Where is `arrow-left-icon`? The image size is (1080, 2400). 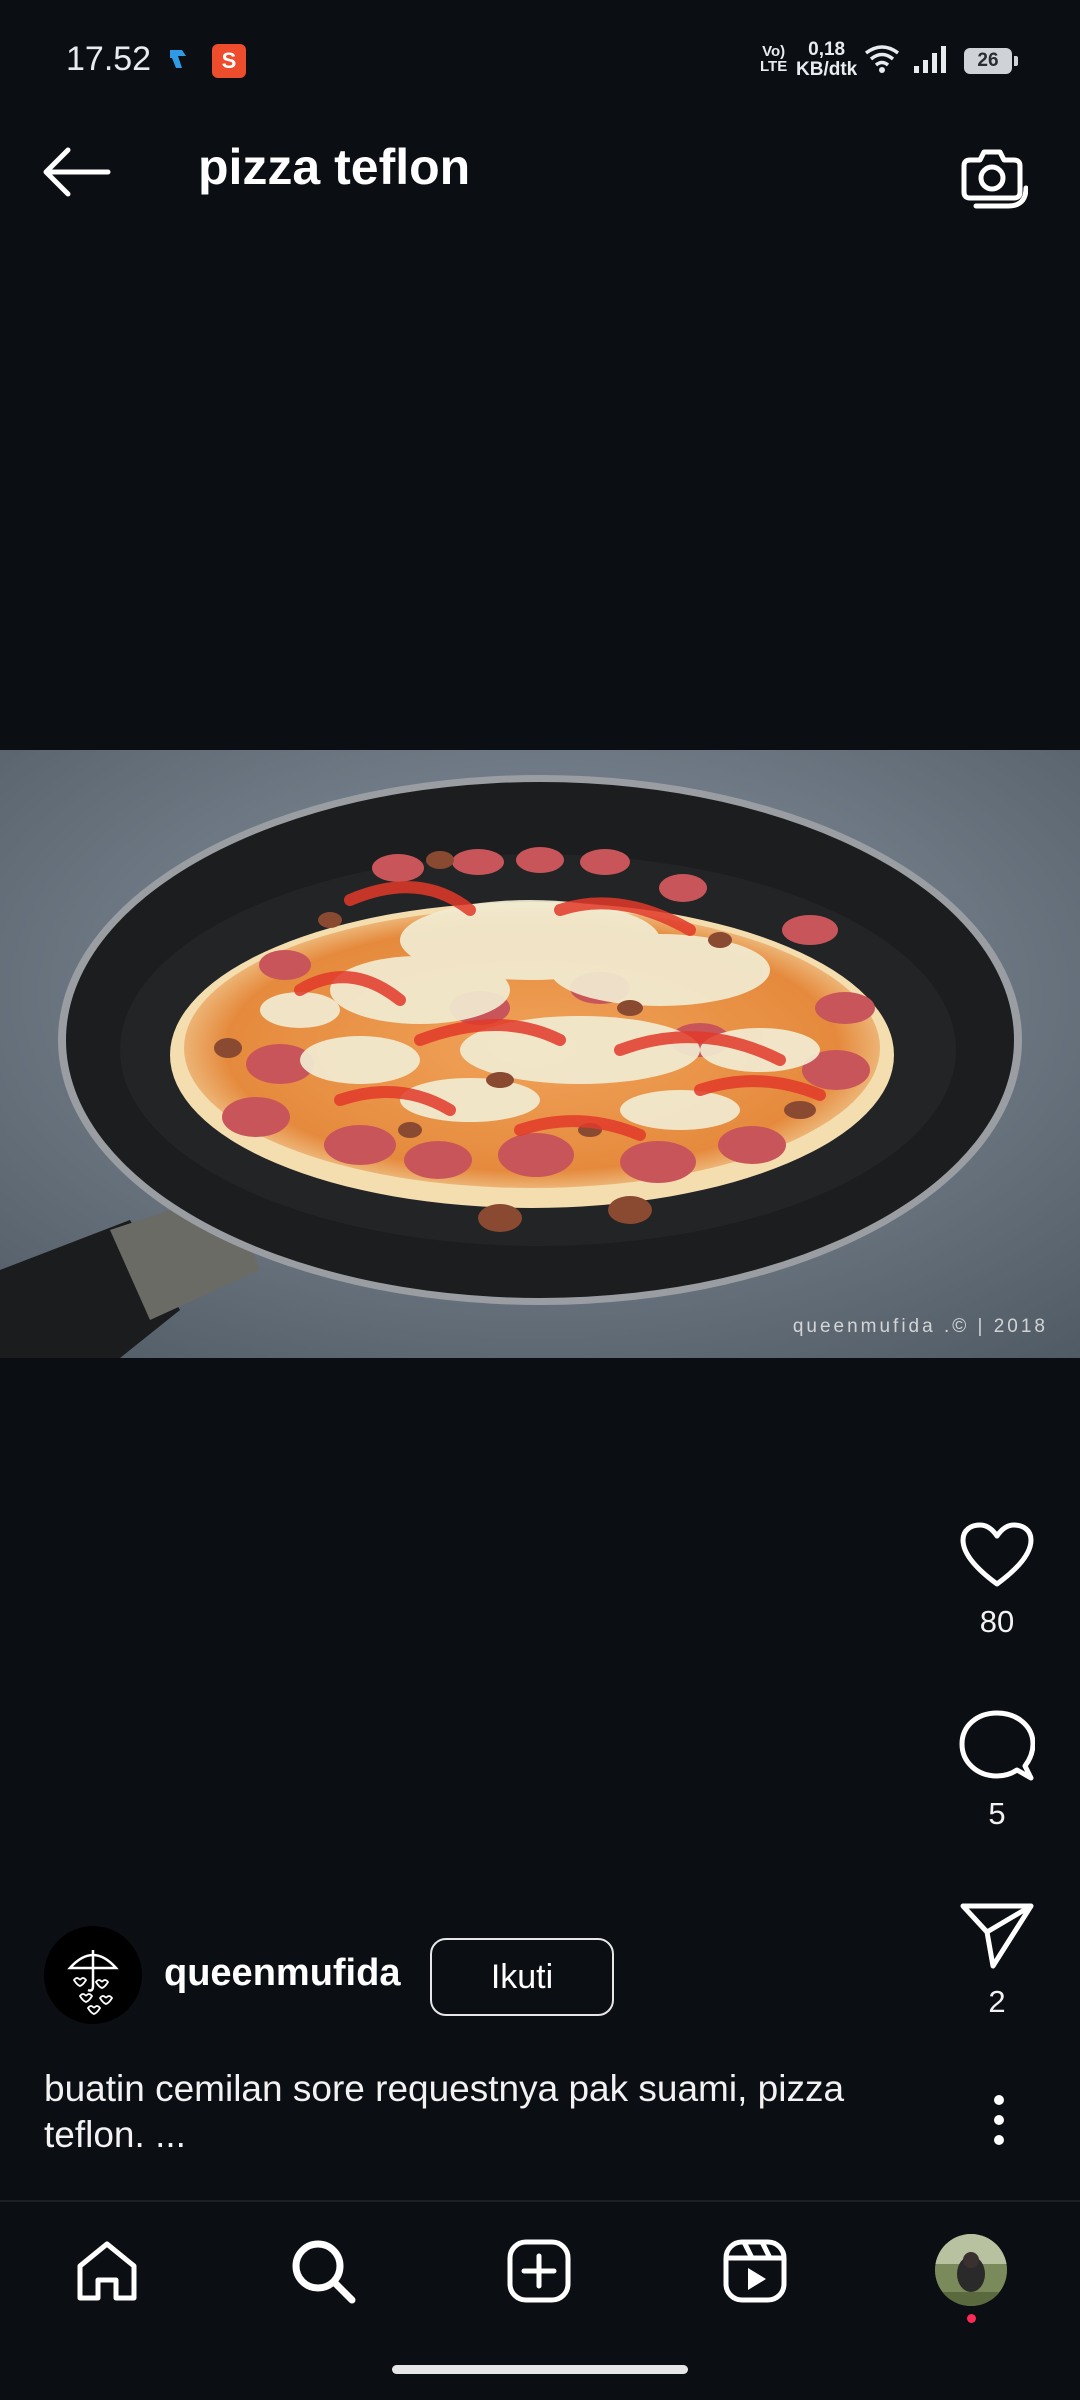
arrow-left-icon is located at coordinates (76, 172).